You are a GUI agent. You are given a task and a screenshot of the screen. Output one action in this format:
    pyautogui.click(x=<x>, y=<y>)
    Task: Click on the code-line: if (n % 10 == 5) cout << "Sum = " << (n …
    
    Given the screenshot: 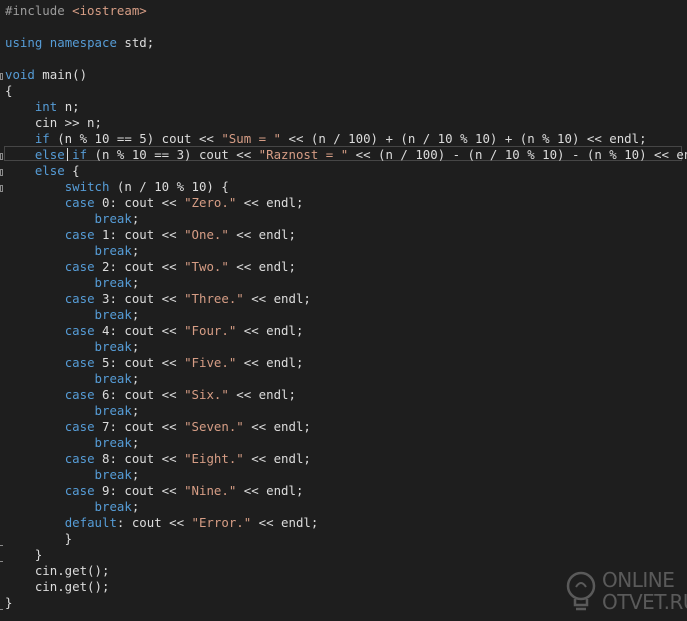 What is the action you would take?
    pyautogui.click(x=343, y=139)
    